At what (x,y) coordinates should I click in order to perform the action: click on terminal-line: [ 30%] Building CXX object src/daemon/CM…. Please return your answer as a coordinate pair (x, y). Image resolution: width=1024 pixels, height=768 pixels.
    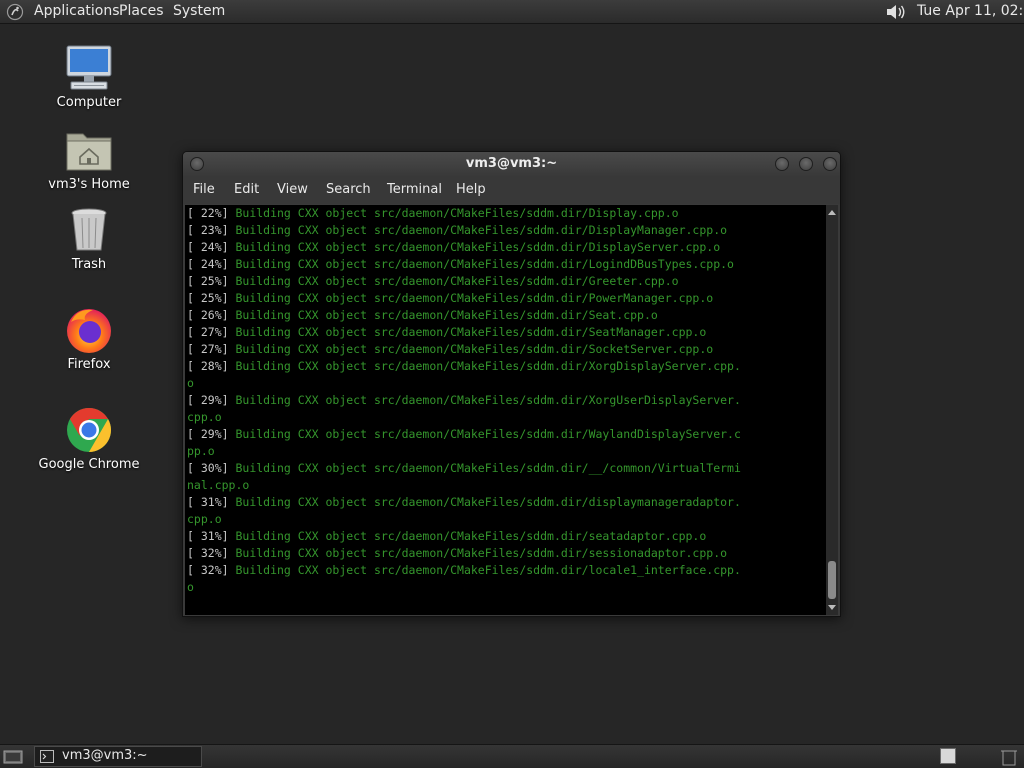
    Looking at the image, I should click on (506, 468).